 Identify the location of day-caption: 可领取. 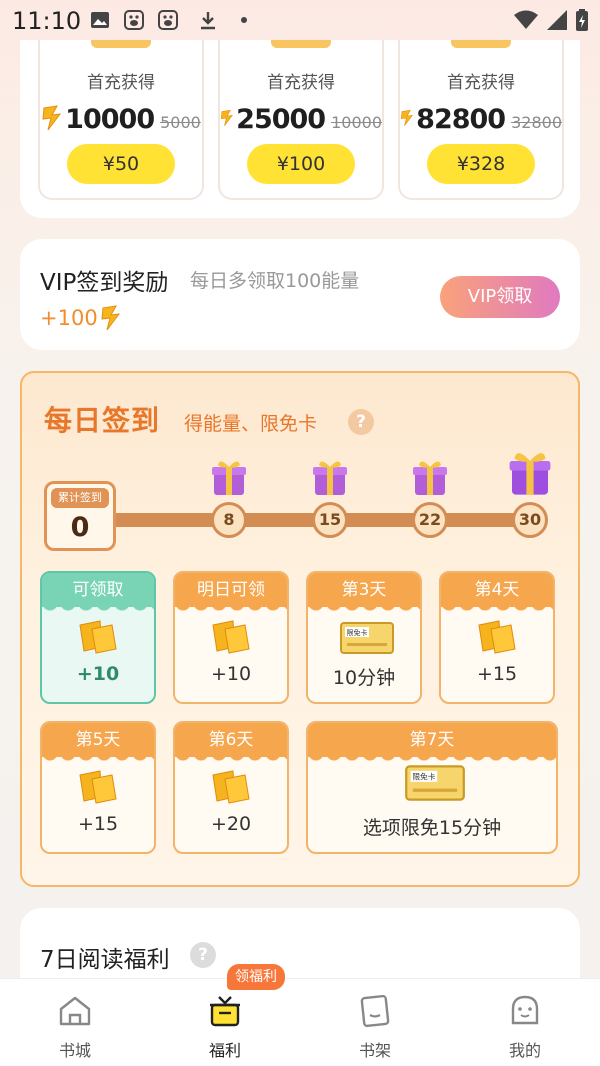
(98, 594).